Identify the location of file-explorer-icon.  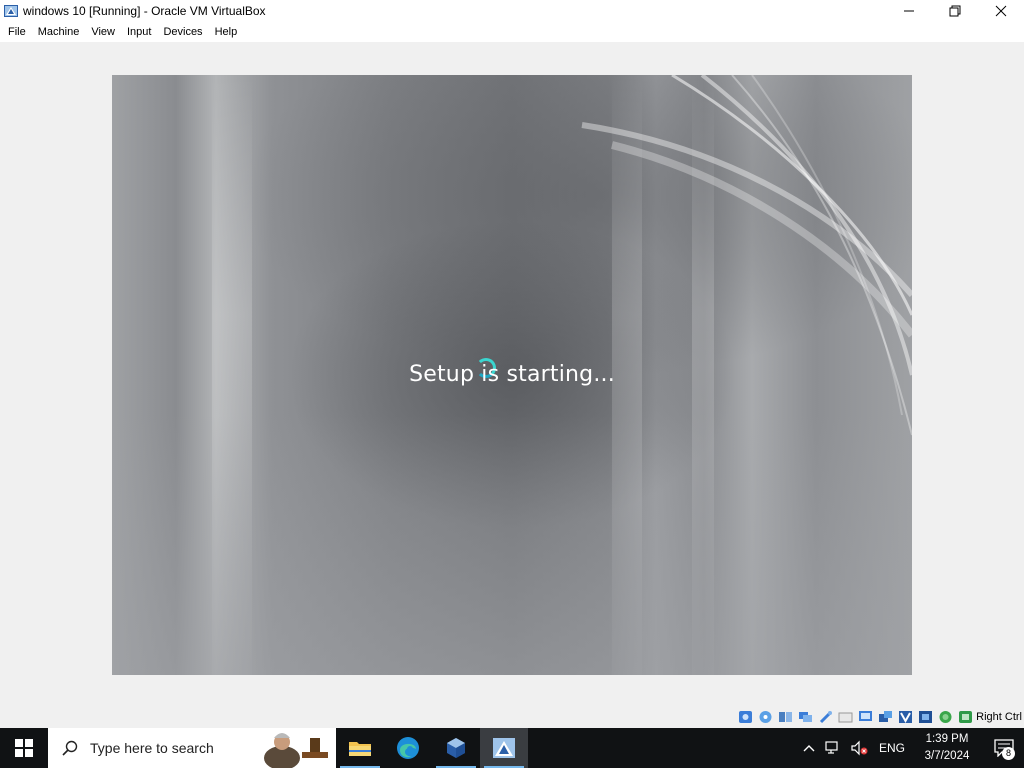
(360, 749).